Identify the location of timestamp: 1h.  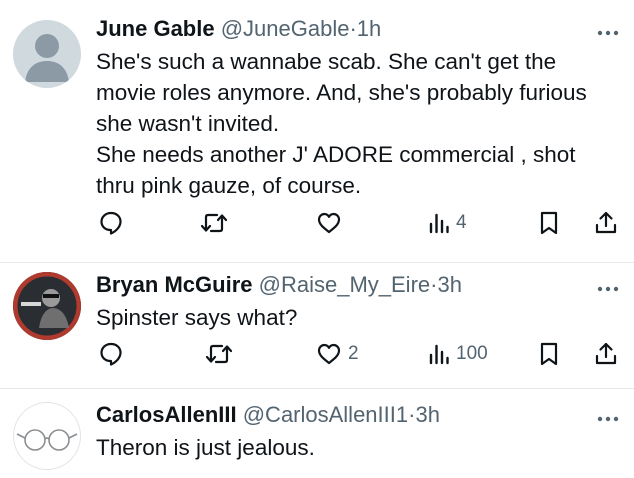
(369, 28).